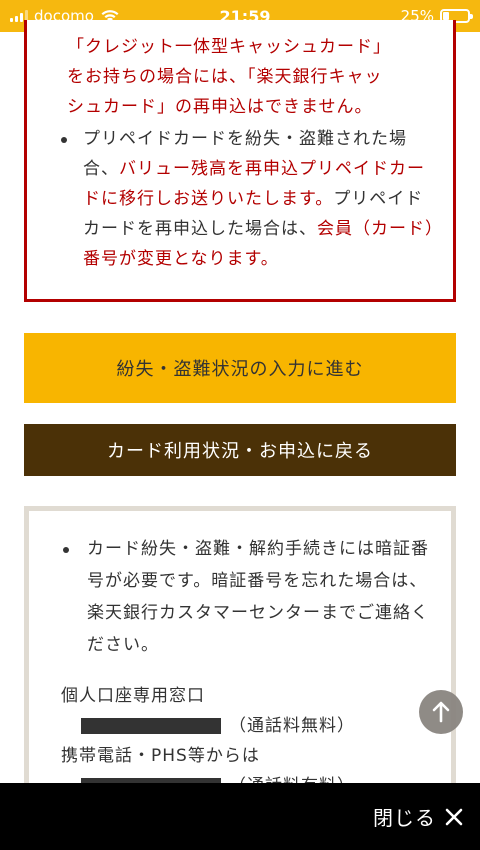 The width and height of the screenshot is (480, 850). What do you see at coordinates (160, 756) in the screenshot?
I see `mobile-label: 携帯電話・PHS等からは` at bounding box center [160, 756].